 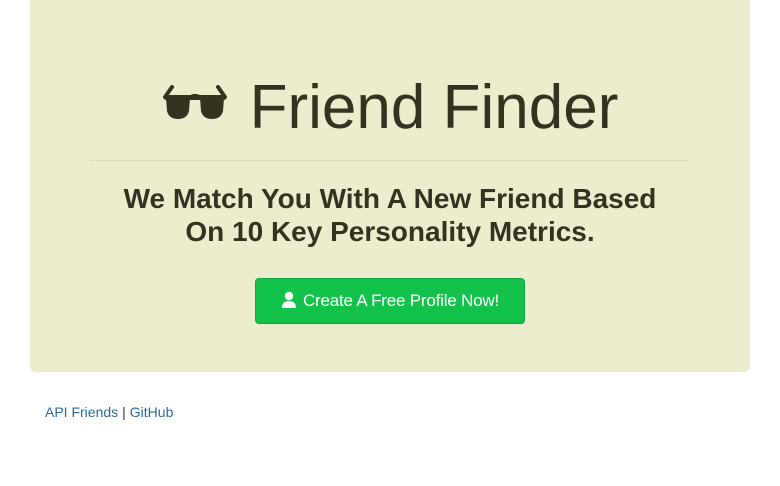 I want to click on footer-links: API Friends | GitHub, so click(x=109, y=412).